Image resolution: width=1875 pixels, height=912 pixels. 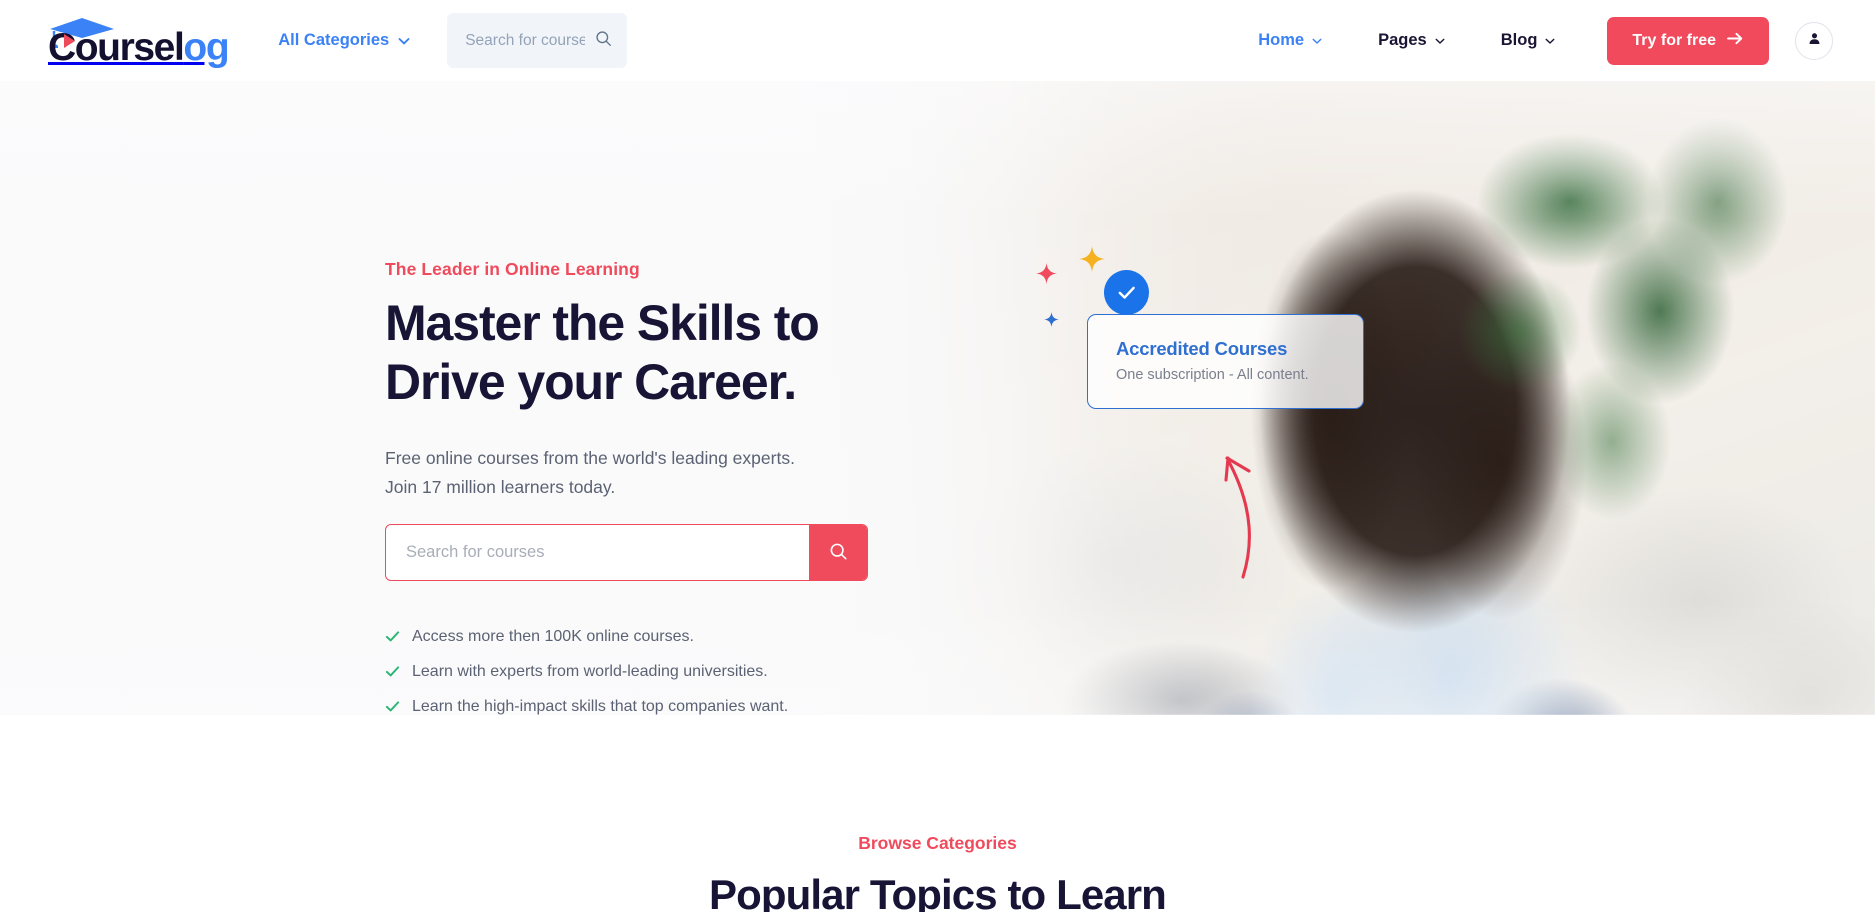 What do you see at coordinates (602, 353) in the screenshot?
I see `hero-headline: Master the Skills to Drive your Career.` at bounding box center [602, 353].